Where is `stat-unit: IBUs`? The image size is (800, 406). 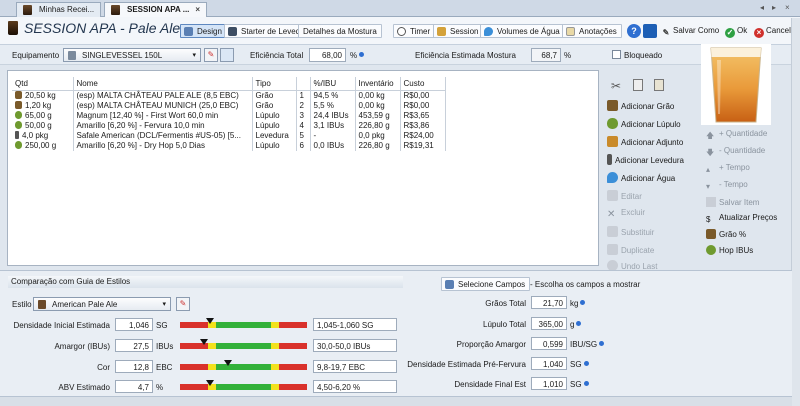 stat-unit: IBUs is located at coordinates (165, 346).